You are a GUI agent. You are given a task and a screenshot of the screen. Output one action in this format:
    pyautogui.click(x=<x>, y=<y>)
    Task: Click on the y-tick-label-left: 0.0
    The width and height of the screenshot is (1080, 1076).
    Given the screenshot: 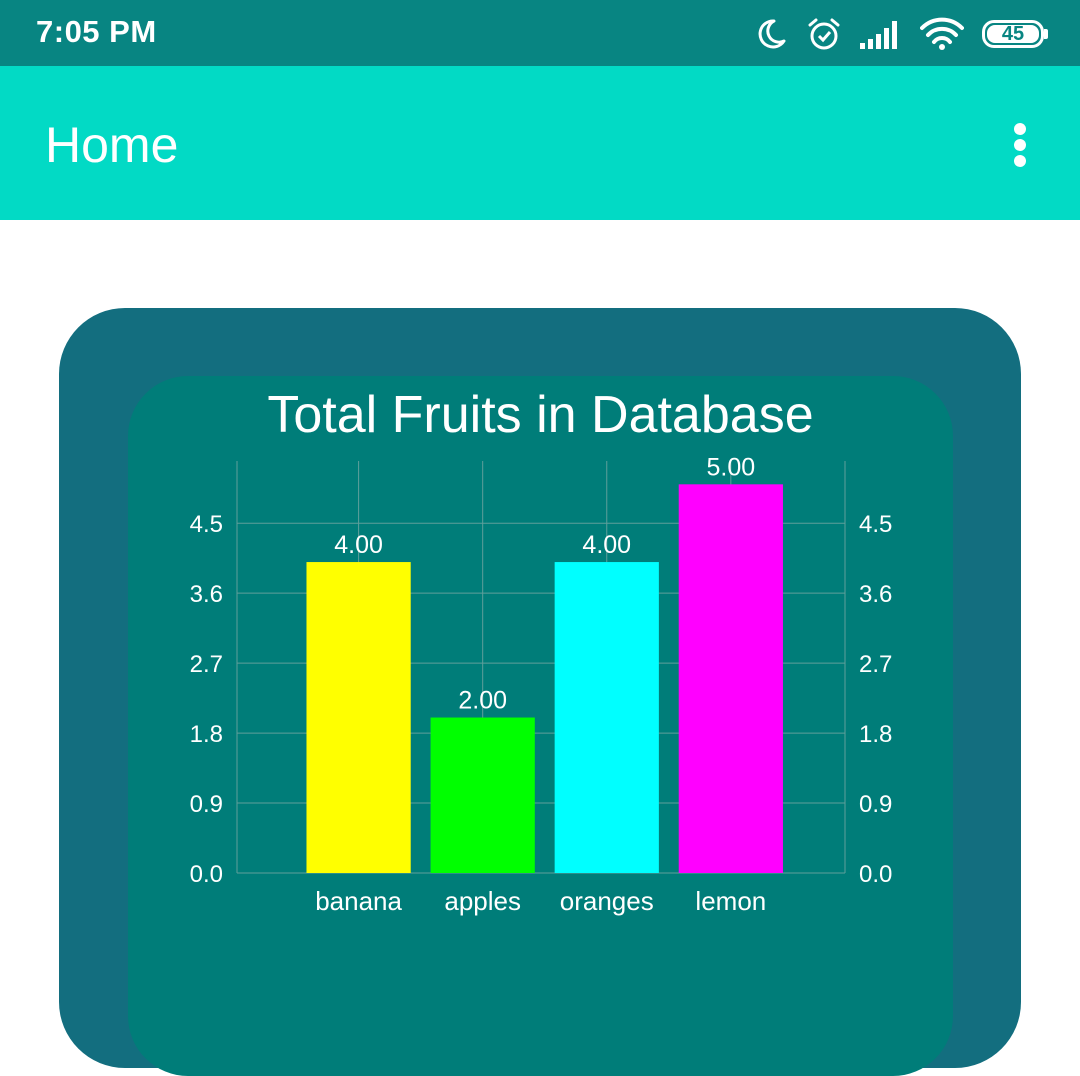 What is the action you would take?
    pyautogui.click(x=206, y=874)
    